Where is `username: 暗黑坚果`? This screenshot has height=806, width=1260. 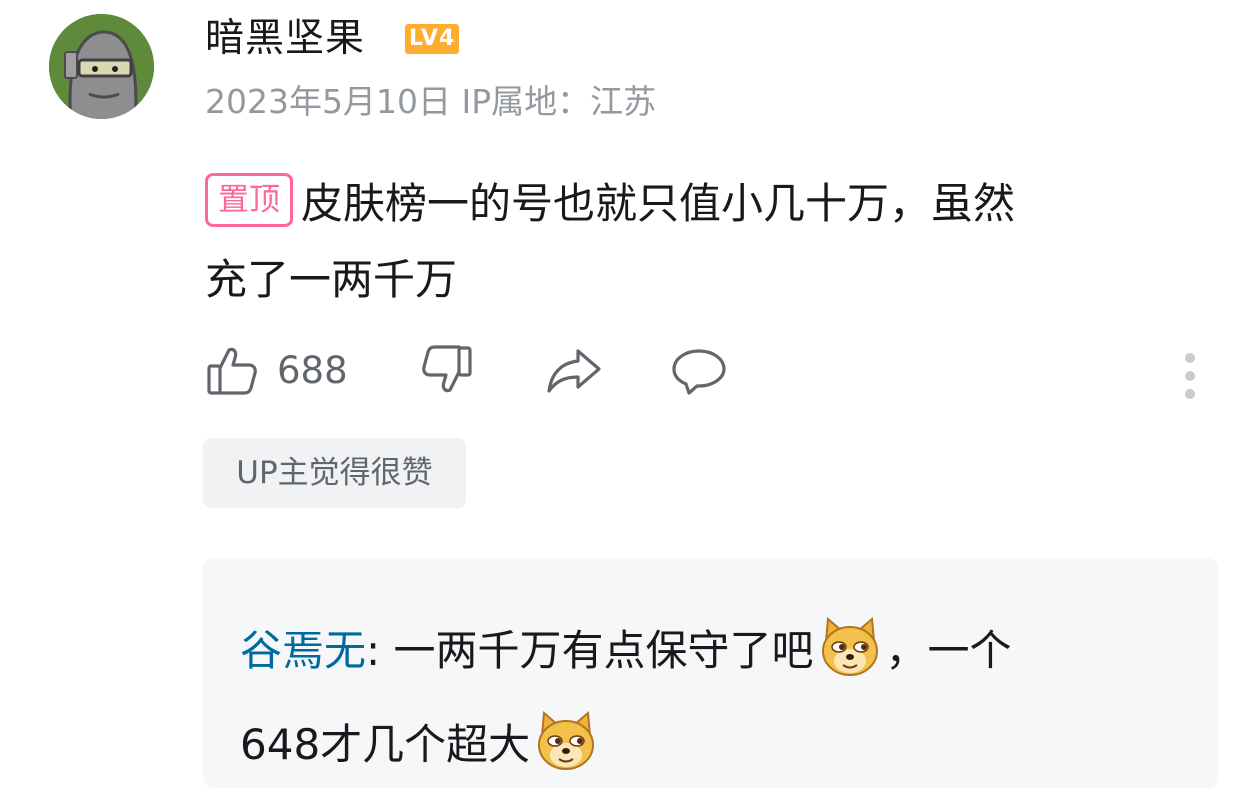
username: 暗黑坚果 is located at coordinates (285, 39).